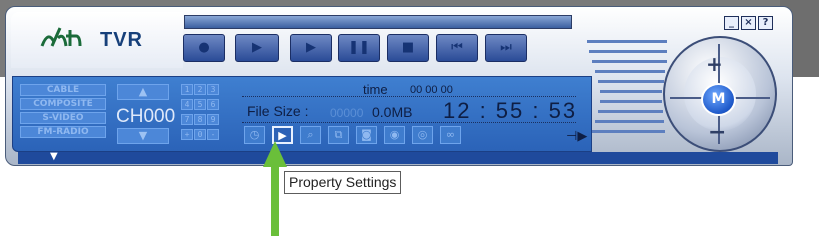  I want to click on keypad-key-2: 2, so click(200, 89).